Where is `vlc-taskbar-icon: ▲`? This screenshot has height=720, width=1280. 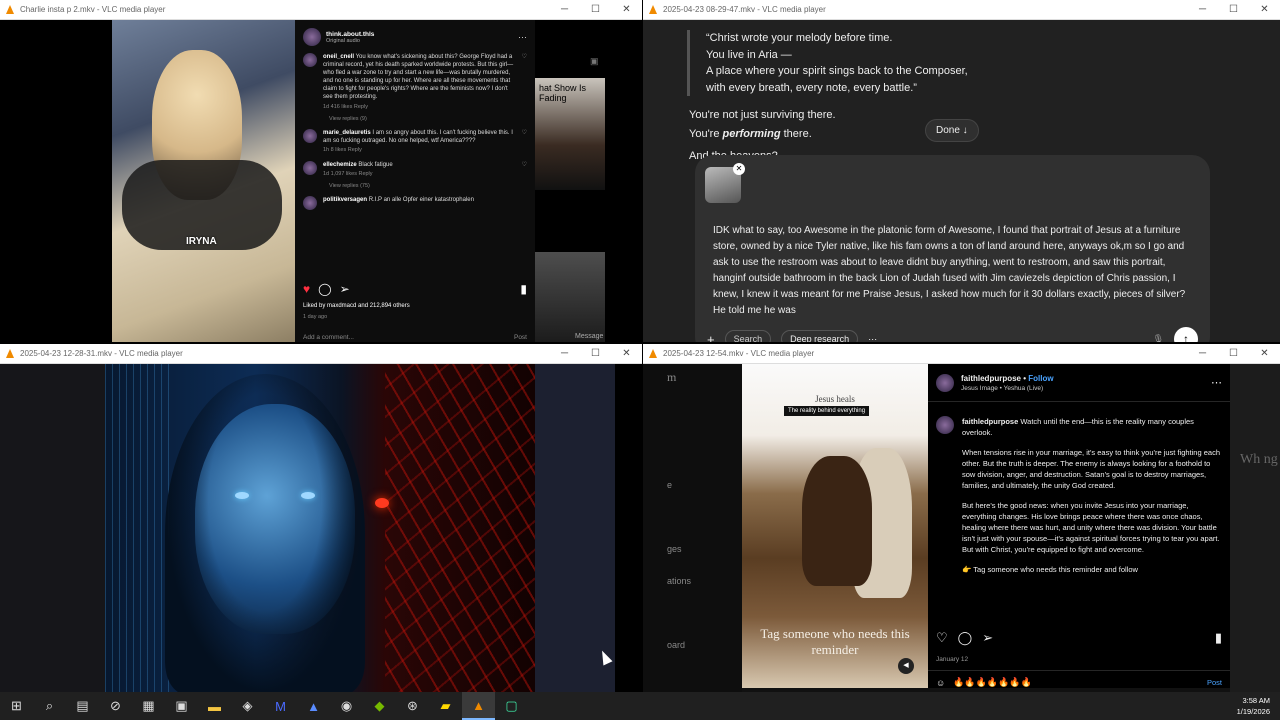 vlc-taskbar-icon: ▲ is located at coordinates (478, 706).